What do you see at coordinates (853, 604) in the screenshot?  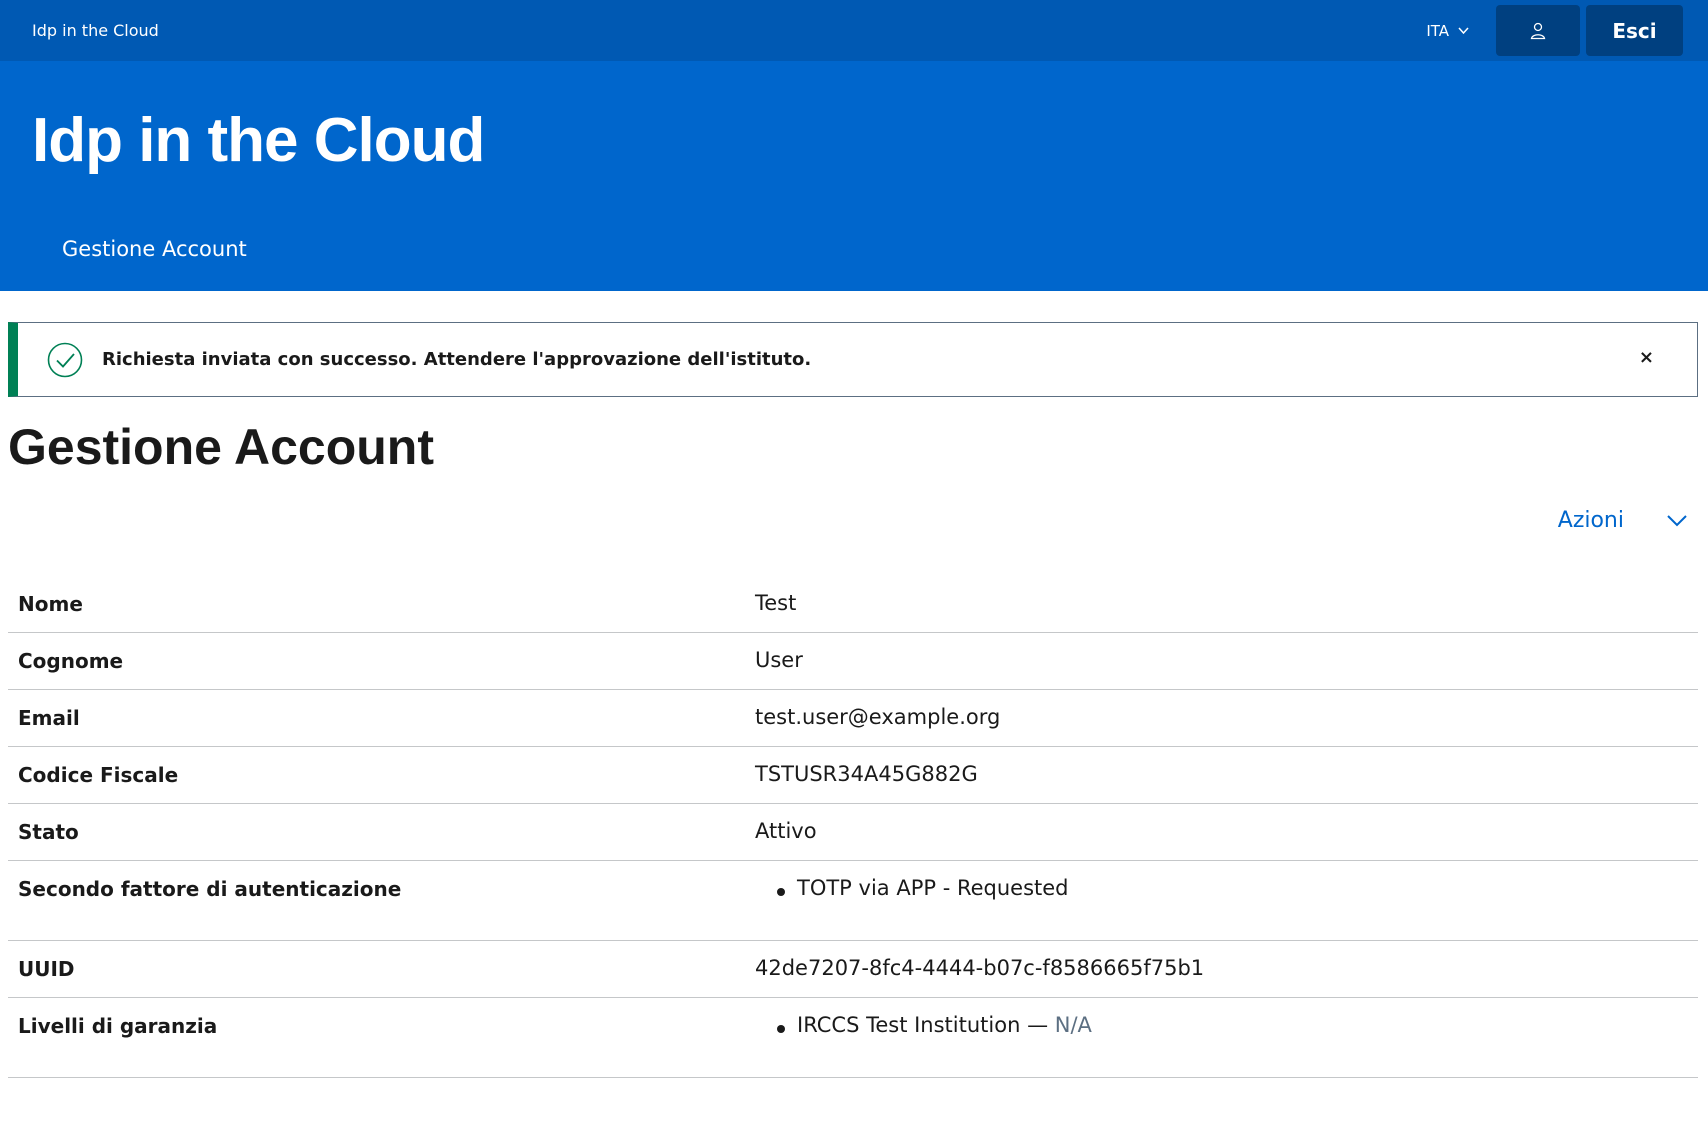 I see `table-row: Nome Test` at bounding box center [853, 604].